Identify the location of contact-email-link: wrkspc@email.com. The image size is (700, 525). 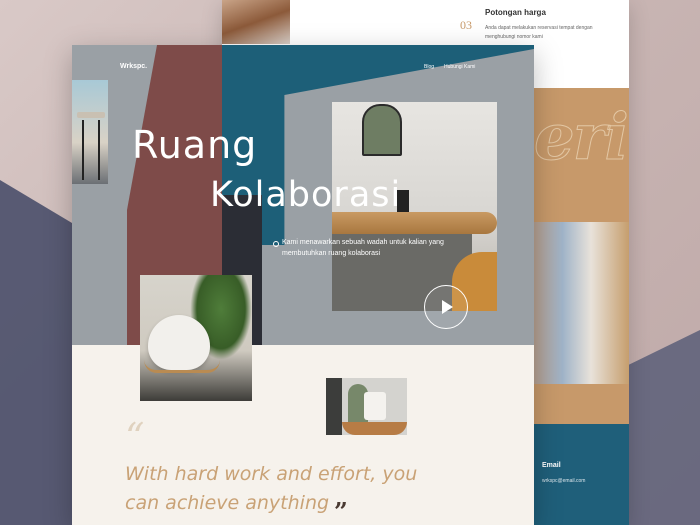
(563, 481).